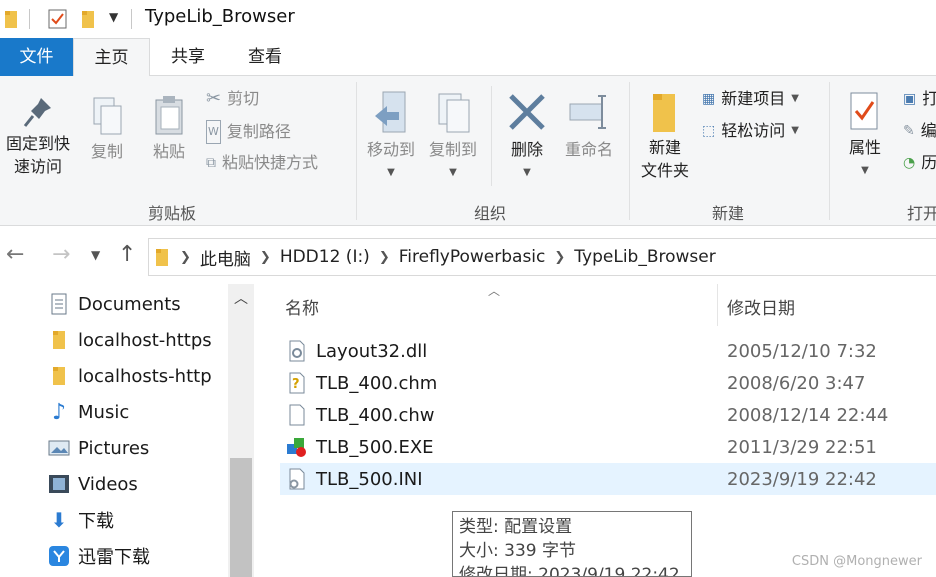  What do you see at coordinates (664, 170) in the screenshot?
I see `new-folder-label-line2: 文件夹` at bounding box center [664, 170].